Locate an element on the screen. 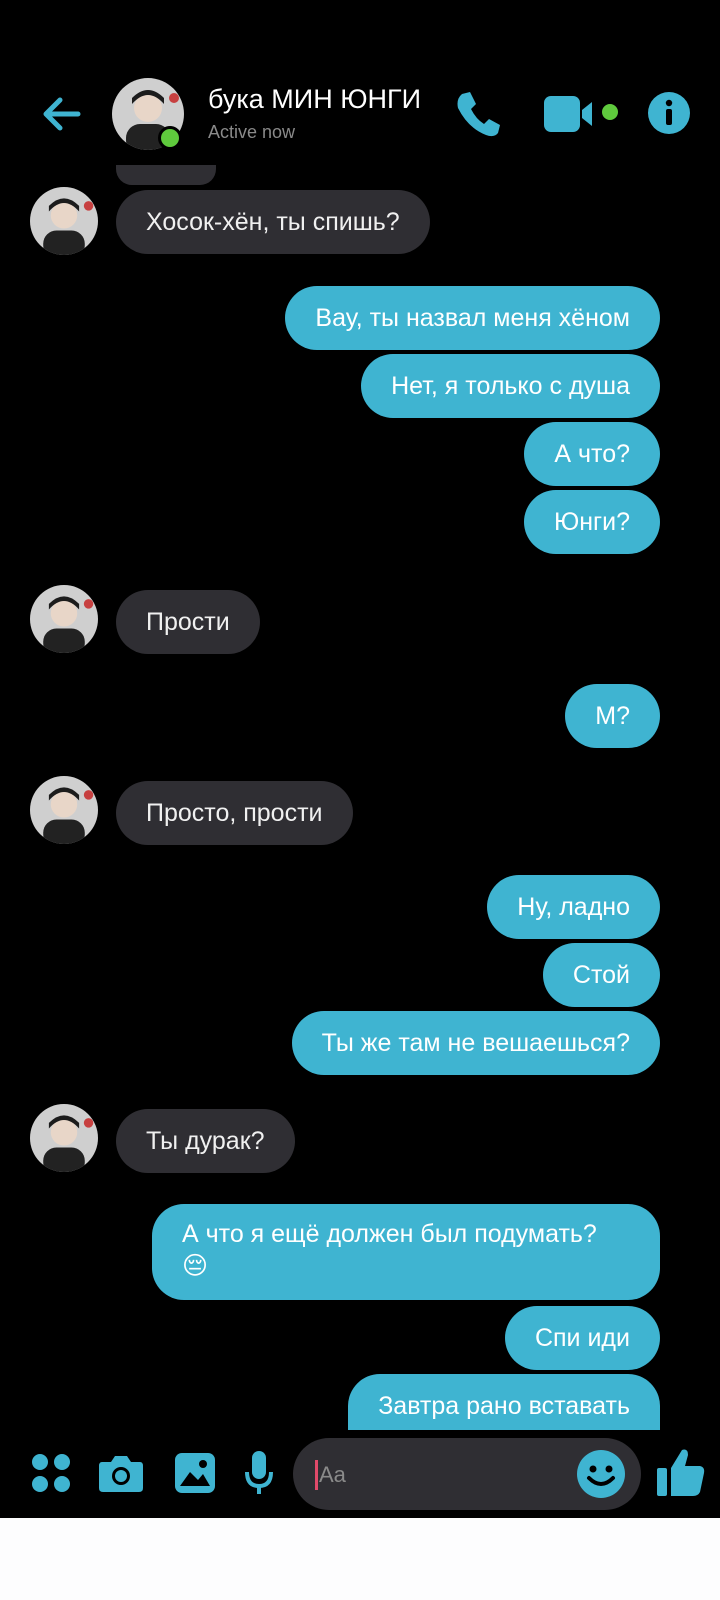  chat-header: бука МИН ЮНГИ Active now is located at coordinates (360, 115).